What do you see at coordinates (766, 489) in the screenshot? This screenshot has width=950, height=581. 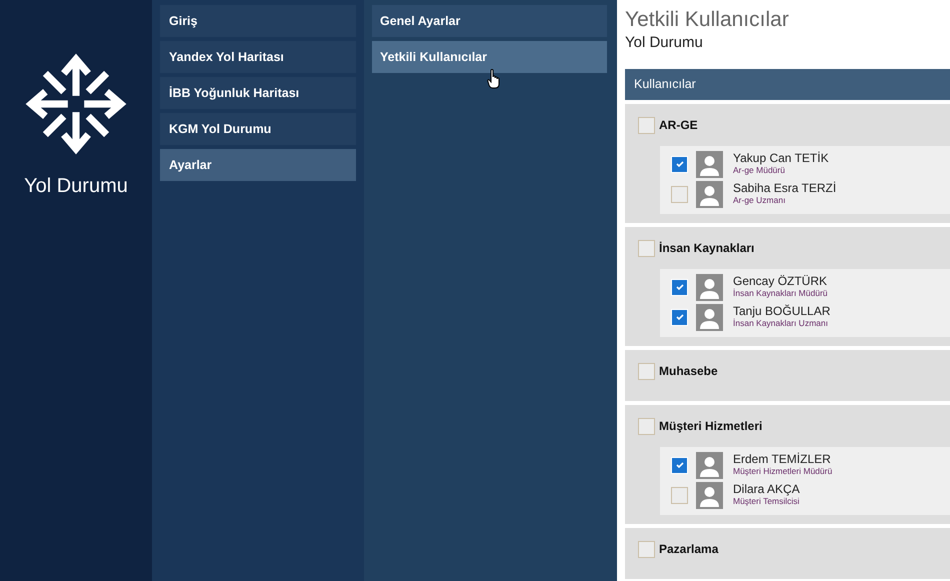 I see `user-name: Dilara AKÇA` at bounding box center [766, 489].